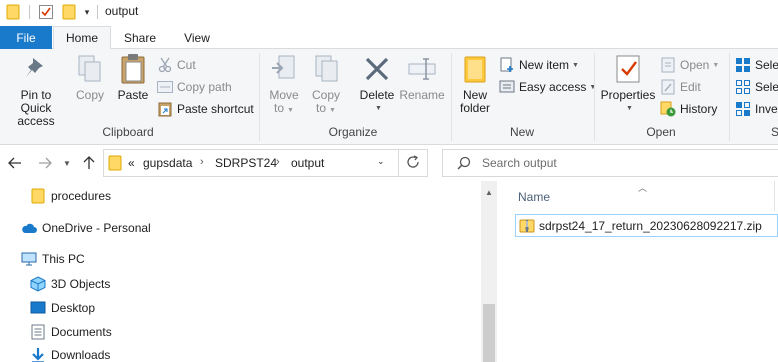 The image size is (778, 362). I want to click on tab-home: Home, so click(82, 38).